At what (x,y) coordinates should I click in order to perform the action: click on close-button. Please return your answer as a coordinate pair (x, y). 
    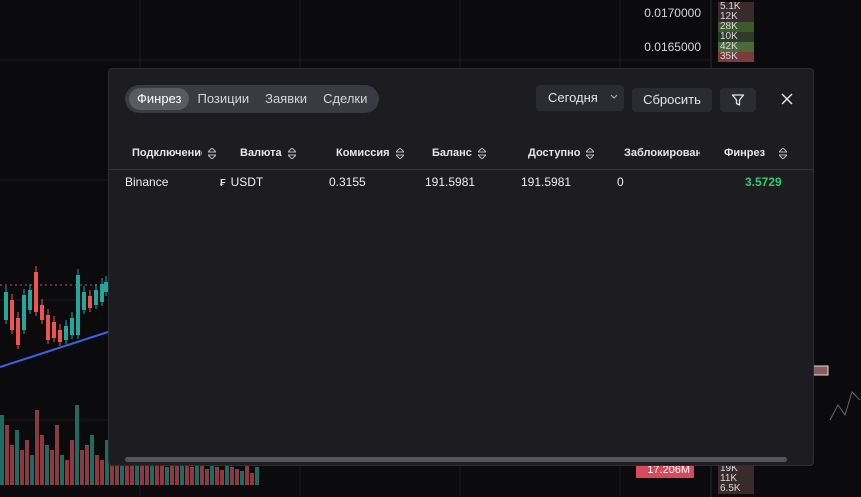
    Looking at the image, I should click on (787, 99).